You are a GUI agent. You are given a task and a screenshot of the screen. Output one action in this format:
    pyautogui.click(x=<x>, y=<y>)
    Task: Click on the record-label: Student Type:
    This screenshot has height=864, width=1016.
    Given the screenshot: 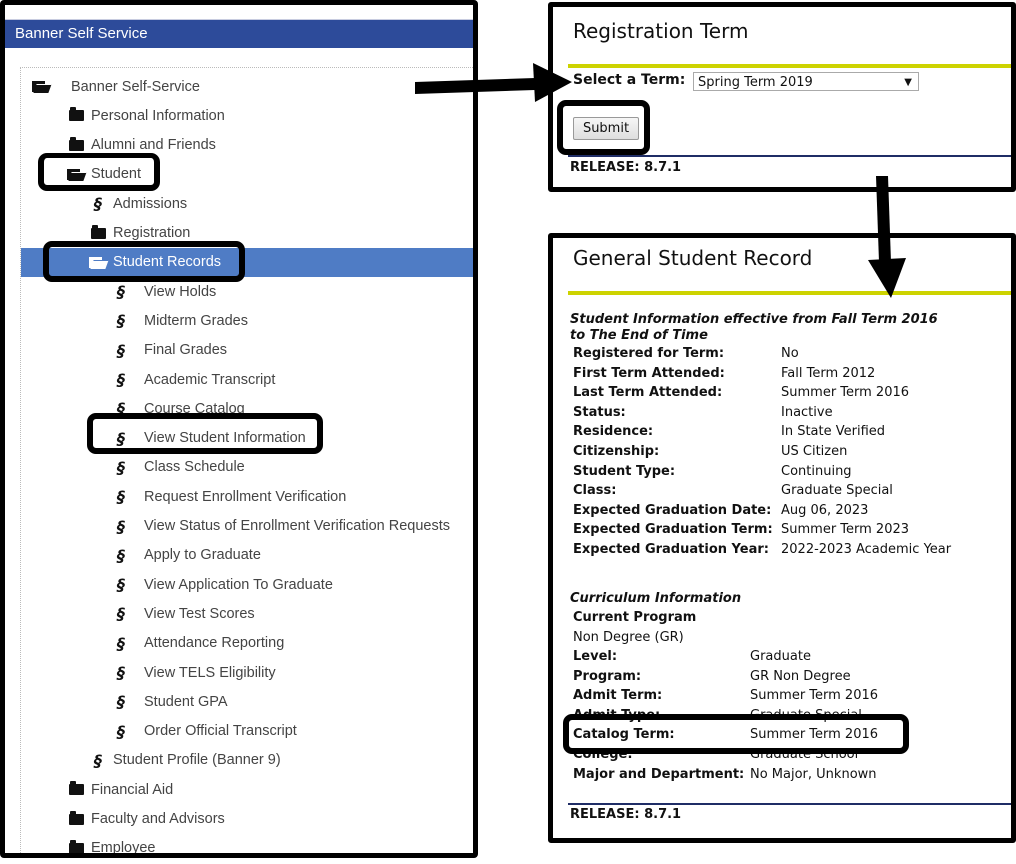 What is the action you would take?
    pyautogui.click(x=624, y=471)
    